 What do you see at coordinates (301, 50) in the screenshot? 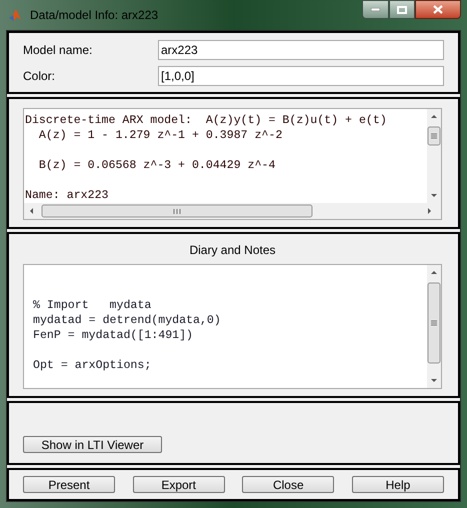
I see `text-field: arx223` at bounding box center [301, 50].